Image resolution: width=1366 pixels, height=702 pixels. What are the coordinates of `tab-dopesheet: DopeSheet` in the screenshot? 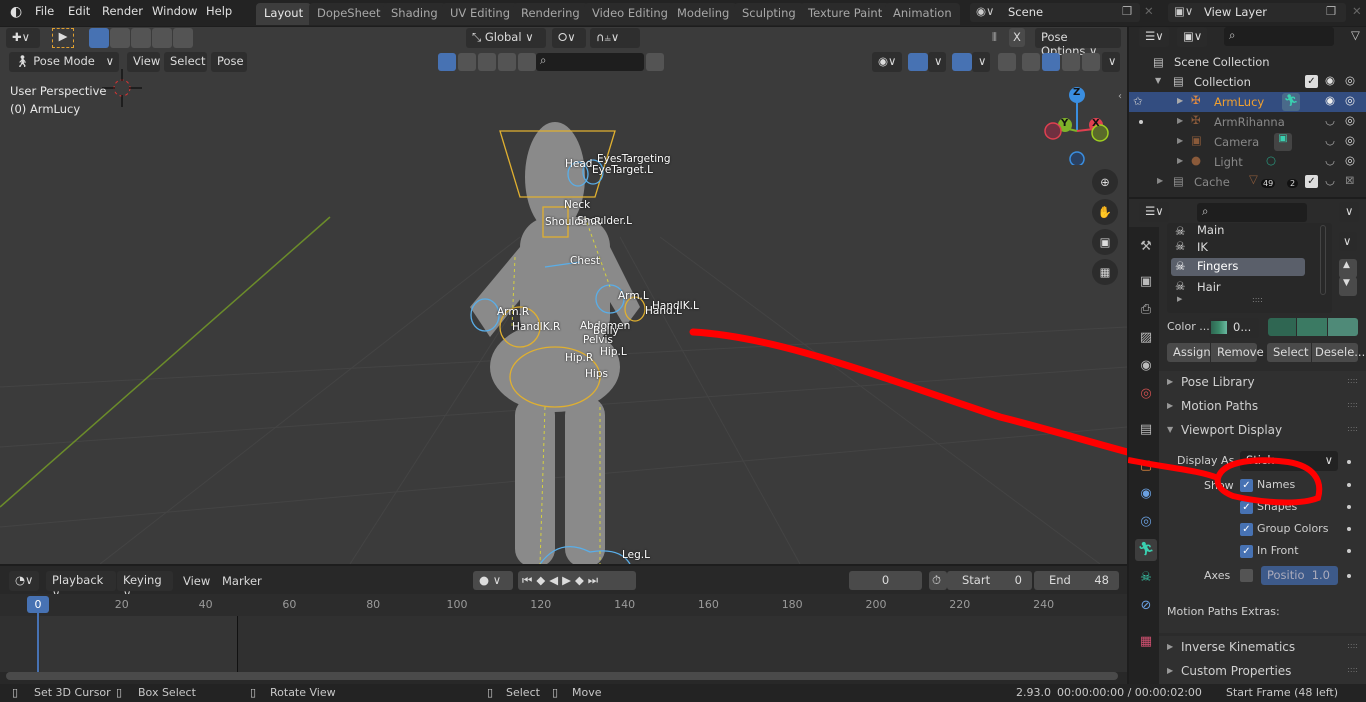 It's located at (349, 14).